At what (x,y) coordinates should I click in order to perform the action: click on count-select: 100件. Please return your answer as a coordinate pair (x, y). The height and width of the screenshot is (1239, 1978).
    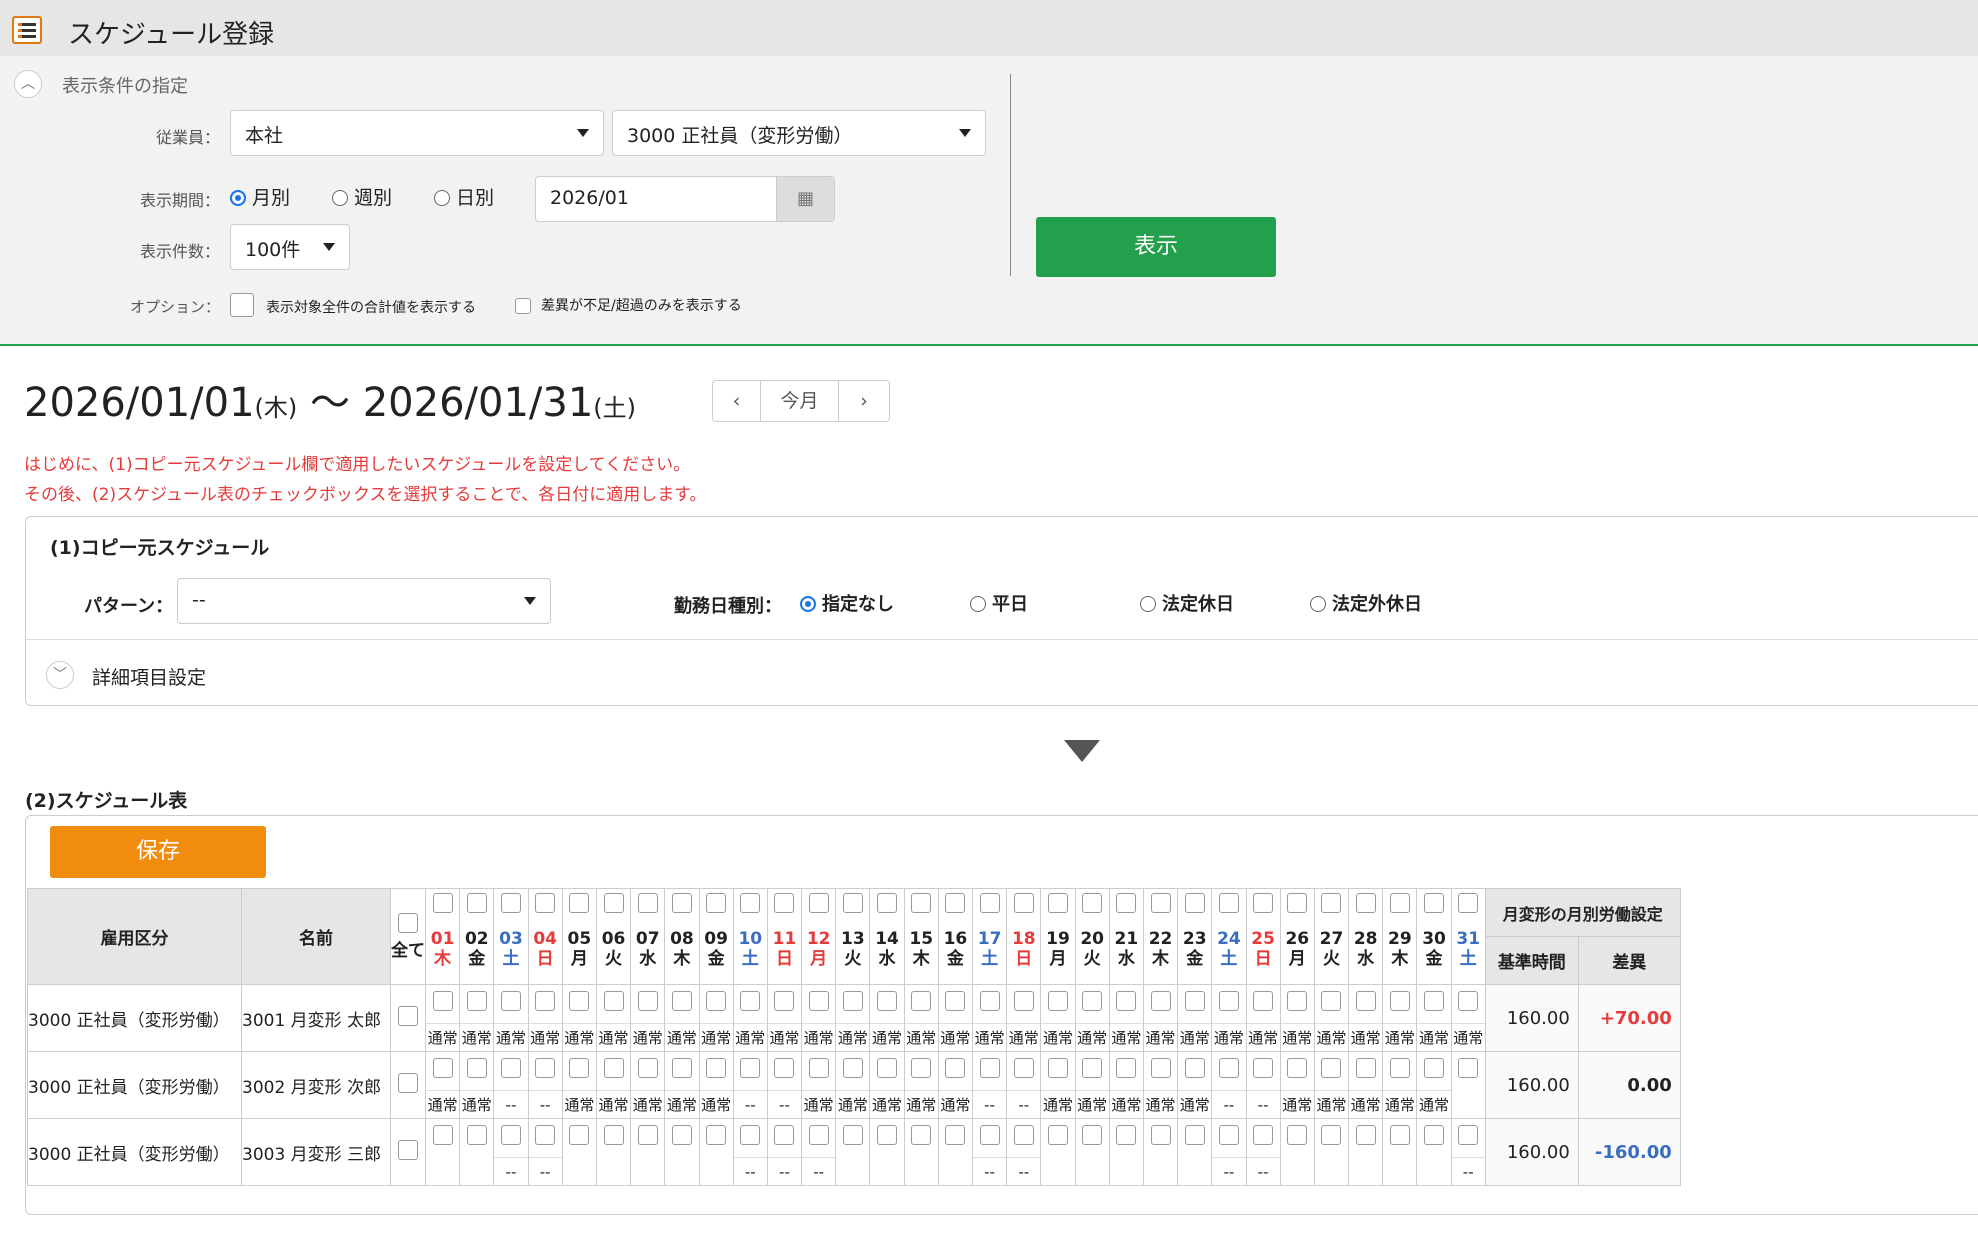
    Looking at the image, I should click on (290, 247).